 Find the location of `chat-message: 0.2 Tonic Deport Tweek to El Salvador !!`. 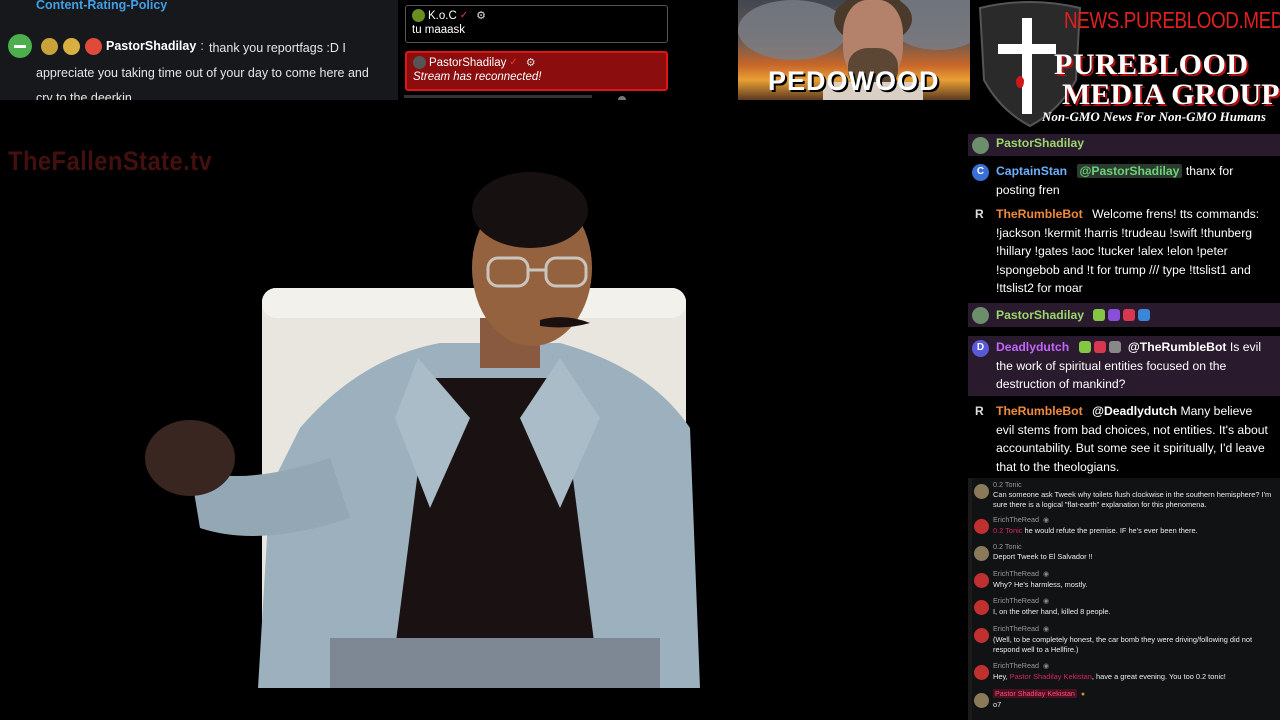

chat-message: 0.2 Tonic Deport Tweek to El Salvador !! is located at coordinates (1124, 552).